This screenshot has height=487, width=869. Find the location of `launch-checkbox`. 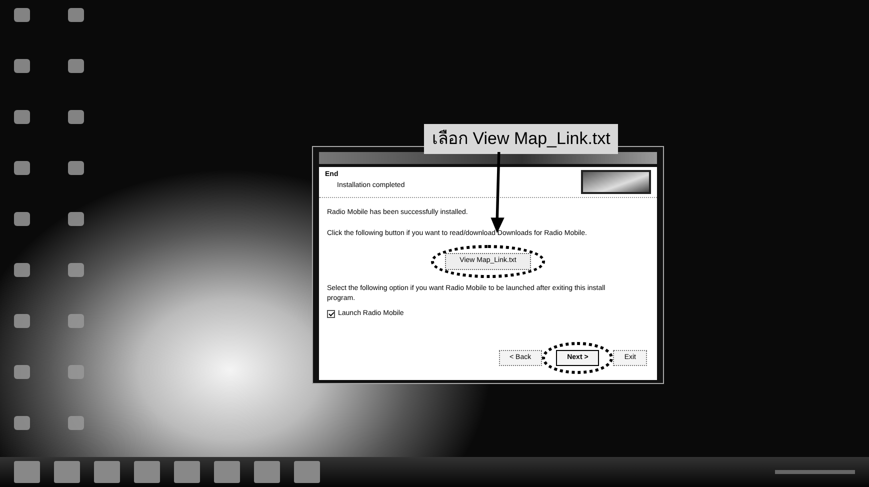

launch-checkbox is located at coordinates (331, 314).